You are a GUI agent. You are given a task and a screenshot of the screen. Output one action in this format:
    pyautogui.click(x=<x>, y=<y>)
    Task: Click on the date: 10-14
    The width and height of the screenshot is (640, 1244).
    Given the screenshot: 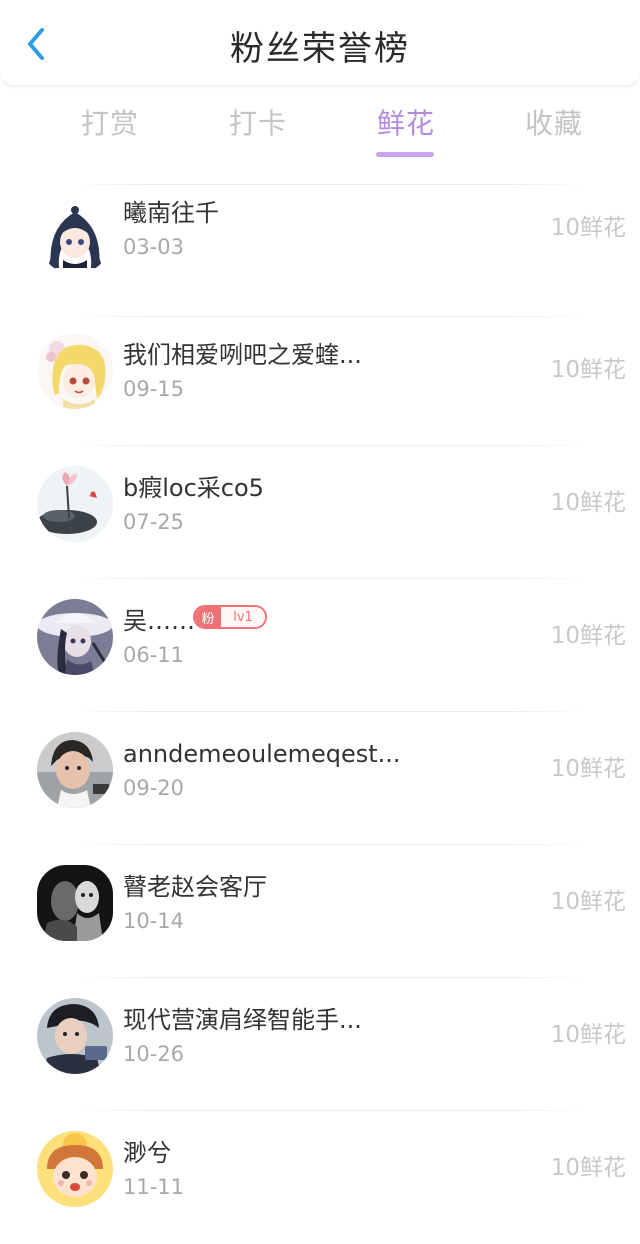 What is the action you would take?
    pyautogui.click(x=154, y=921)
    